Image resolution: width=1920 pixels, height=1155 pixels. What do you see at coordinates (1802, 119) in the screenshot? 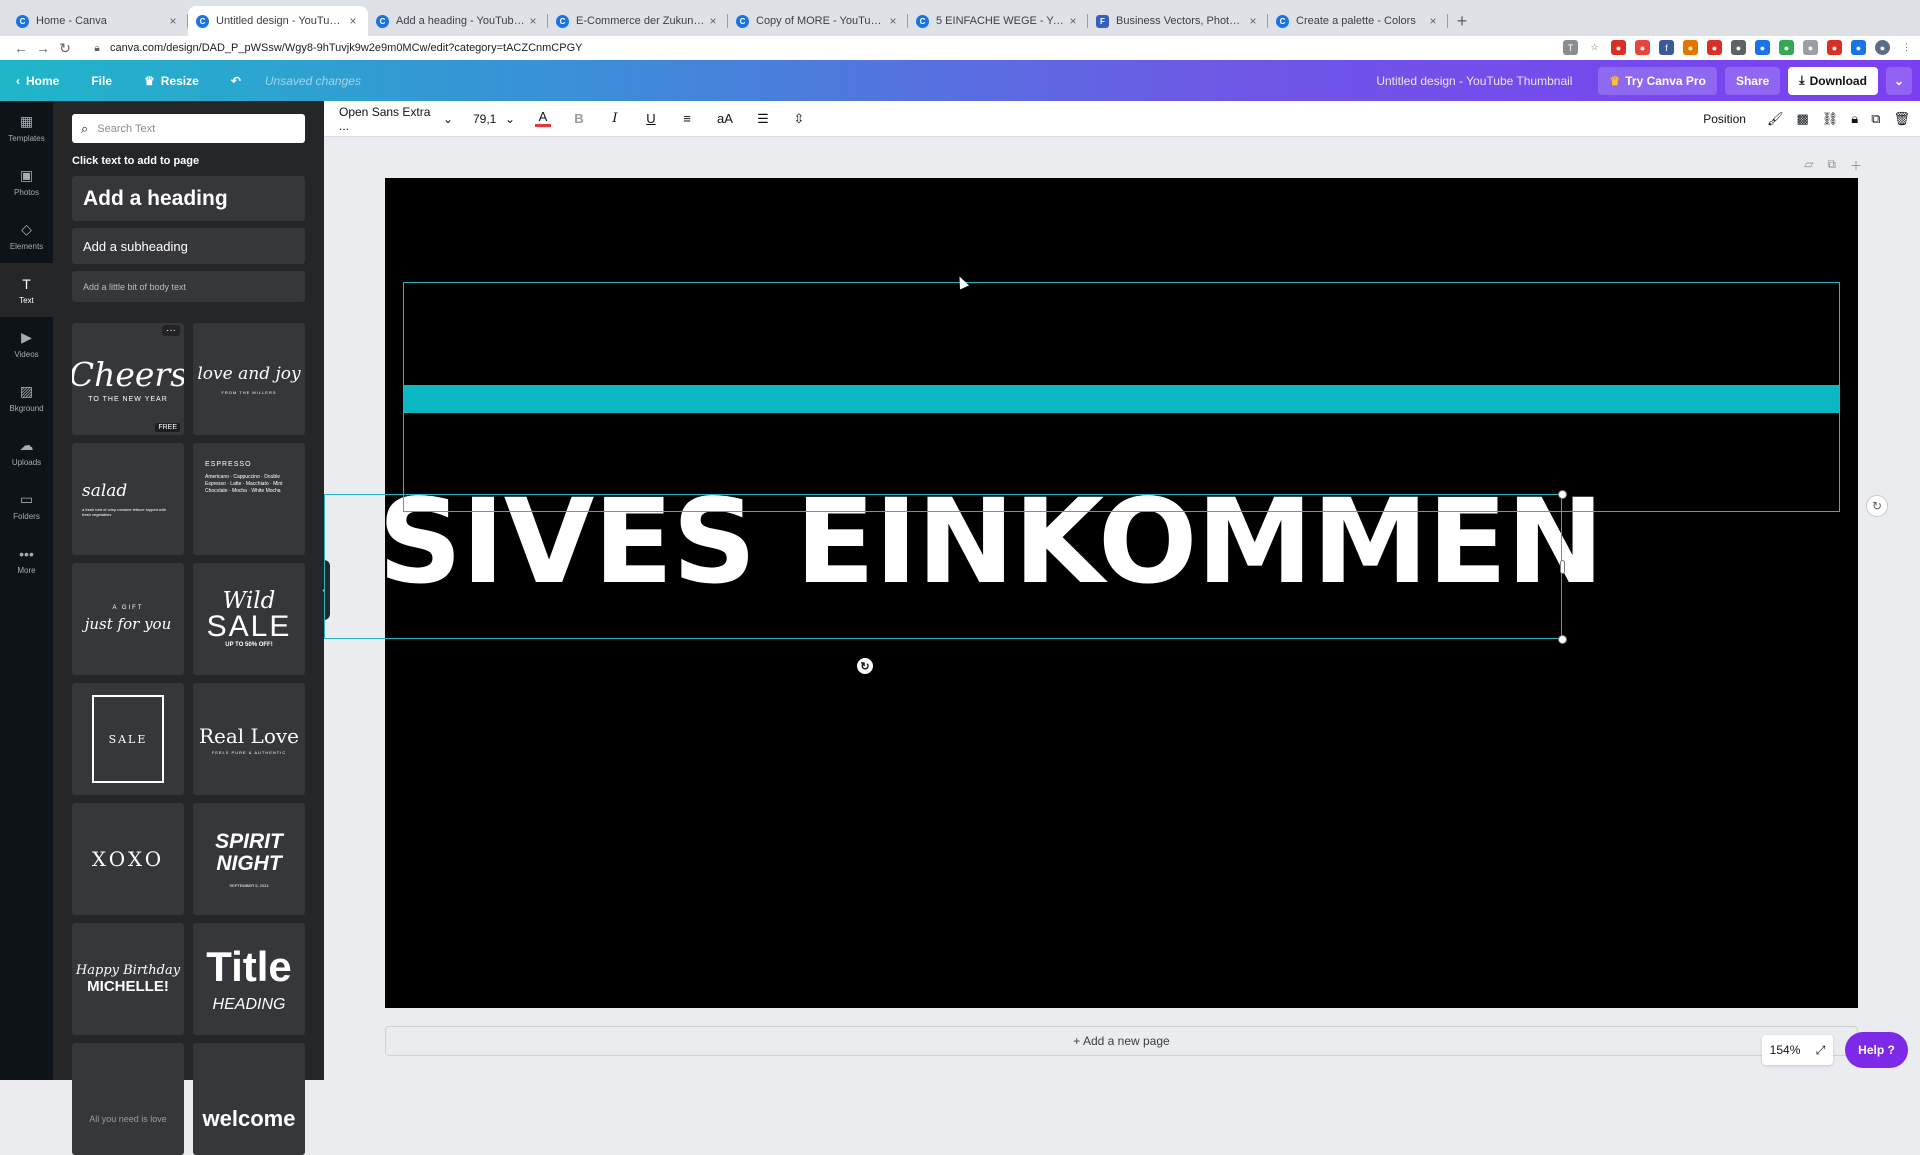
I see `transparency-icon: ▩` at bounding box center [1802, 119].